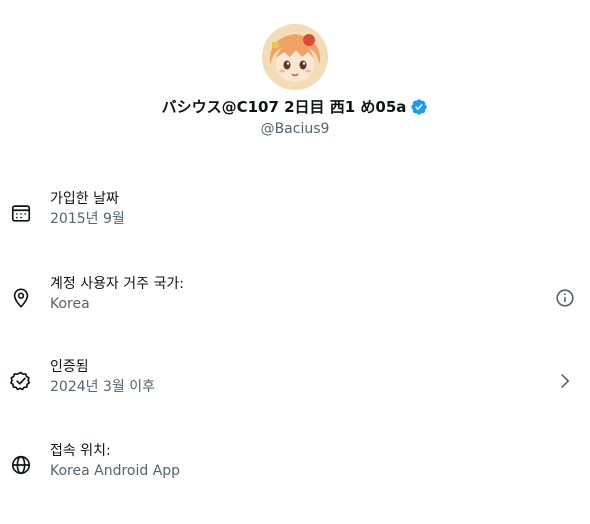 This screenshot has height=524, width=590. Describe the element at coordinates (70, 304) in the screenshot. I see `country-value: Korea` at that location.